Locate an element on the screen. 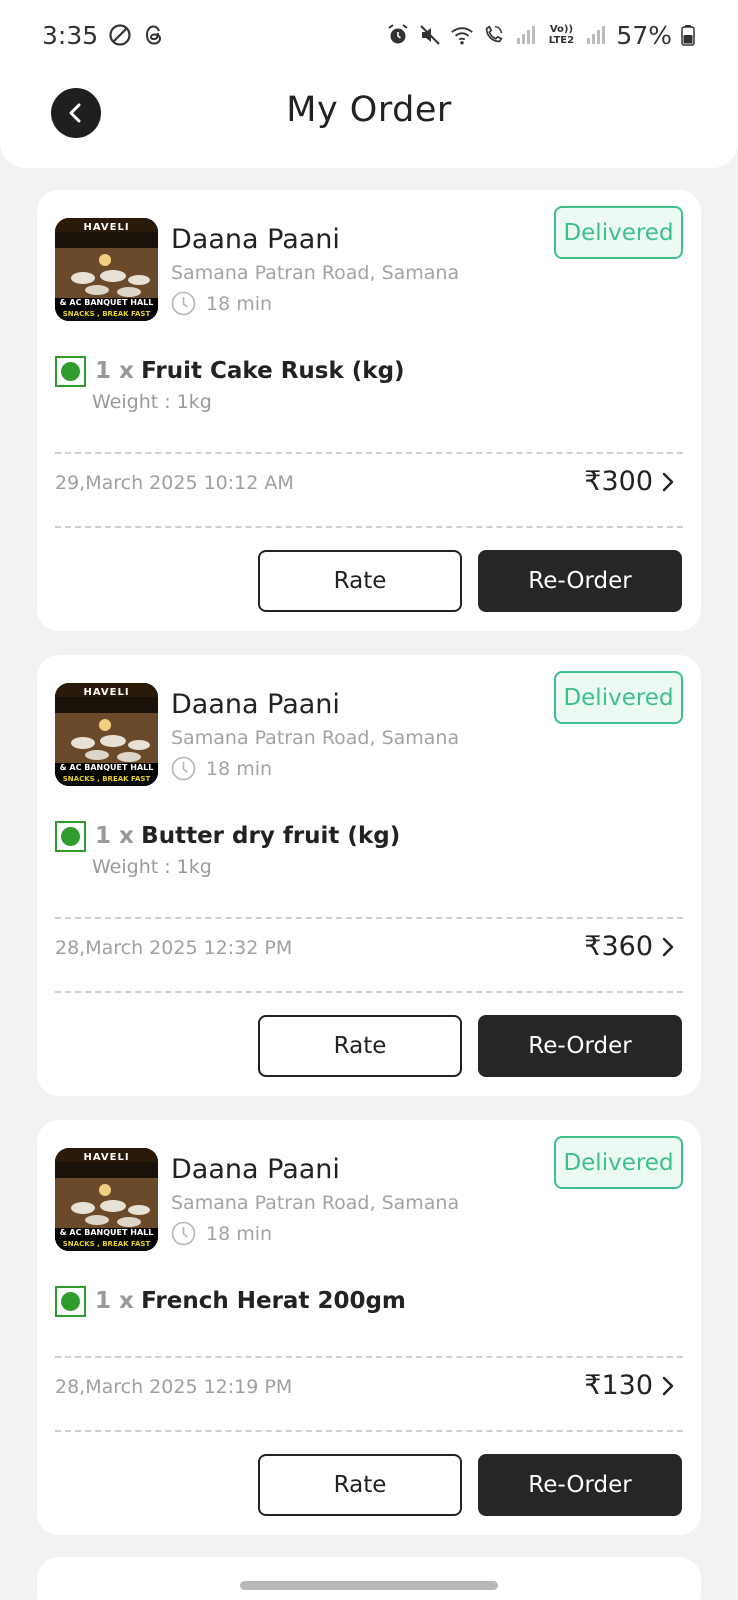 The height and width of the screenshot is (1600, 738). order-date: 28,March 2025 12:32 PM is located at coordinates (174, 948).